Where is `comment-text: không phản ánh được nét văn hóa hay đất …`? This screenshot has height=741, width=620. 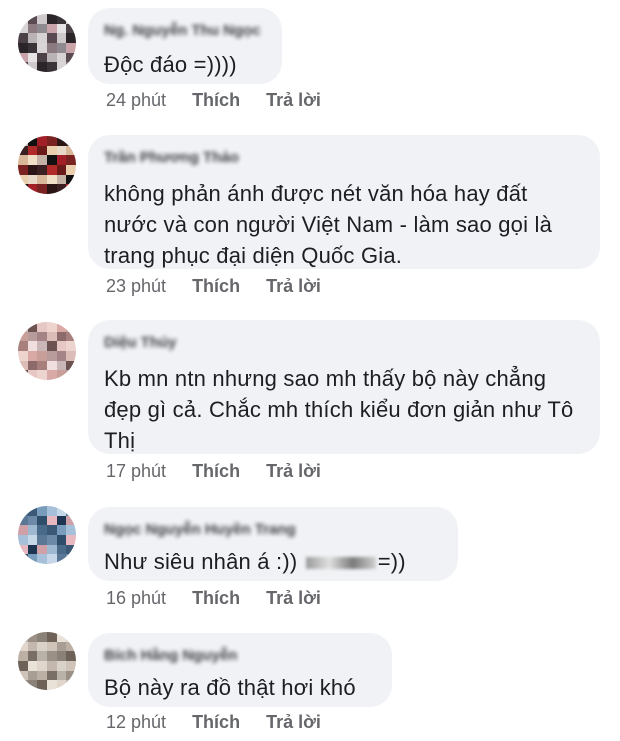
comment-text: không phản ánh được nét văn hóa hay đất … is located at coordinates (328, 224).